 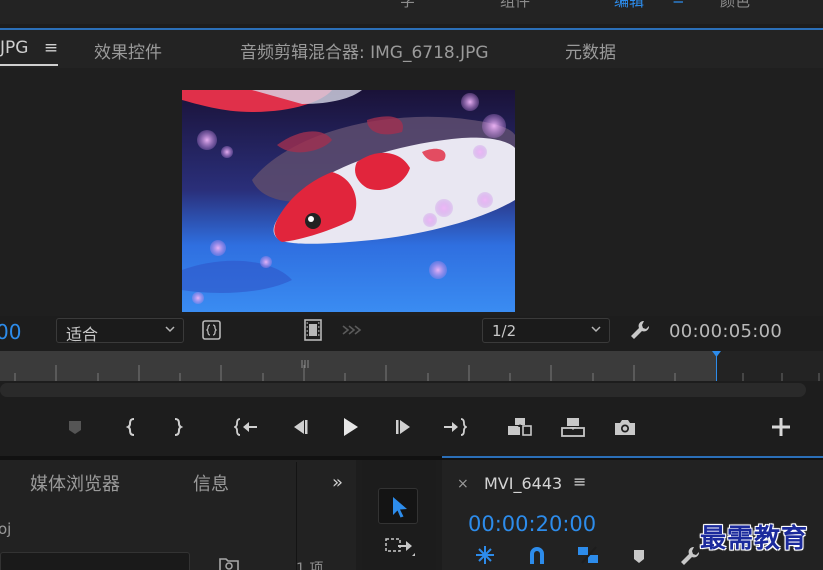 What do you see at coordinates (51, 48) in the screenshot?
I see `tab-source-menu-icon: ≡` at bounding box center [51, 48].